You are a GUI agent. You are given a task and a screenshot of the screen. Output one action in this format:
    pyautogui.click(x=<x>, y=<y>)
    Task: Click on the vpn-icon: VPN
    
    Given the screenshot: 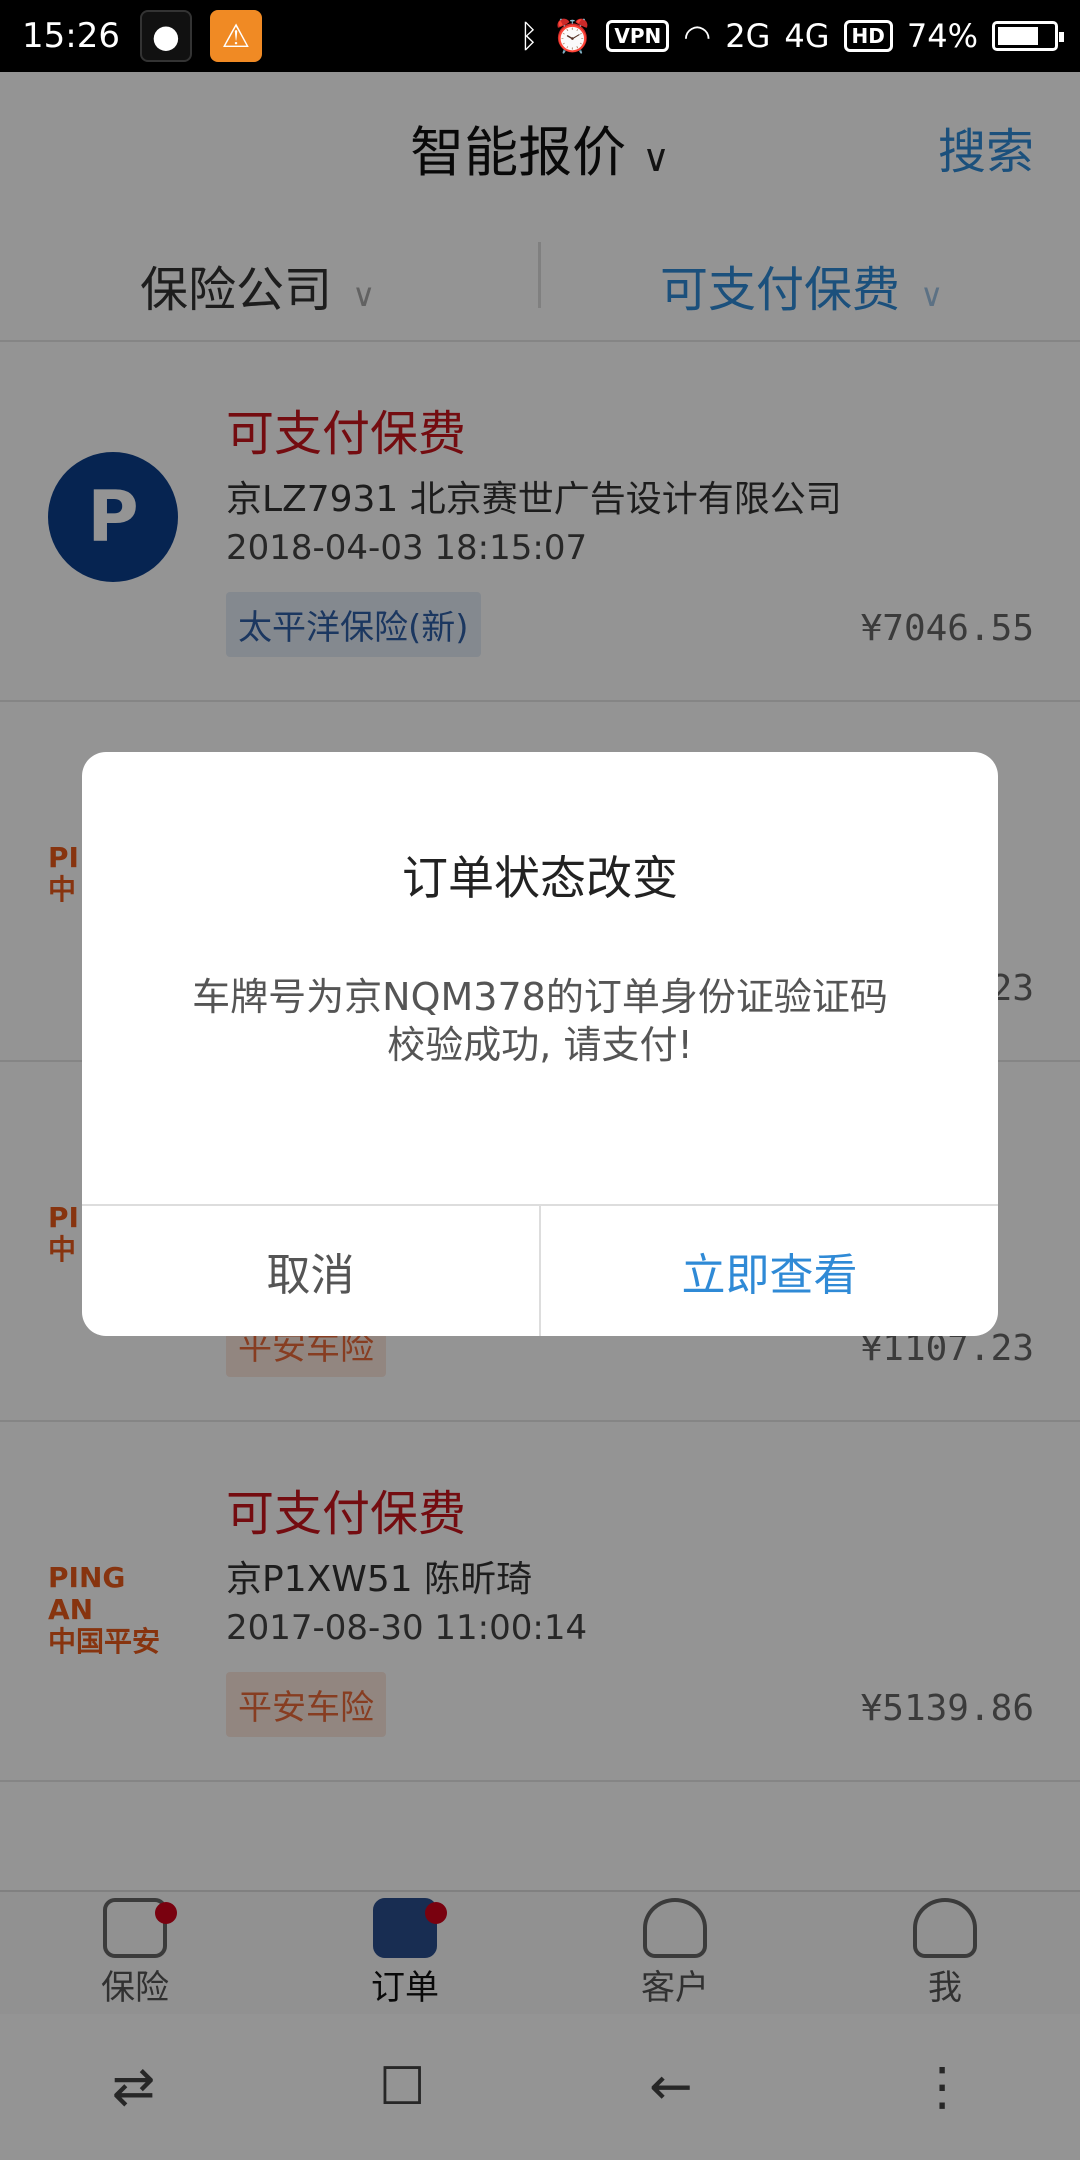 What is the action you would take?
    pyautogui.click(x=638, y=36)
    